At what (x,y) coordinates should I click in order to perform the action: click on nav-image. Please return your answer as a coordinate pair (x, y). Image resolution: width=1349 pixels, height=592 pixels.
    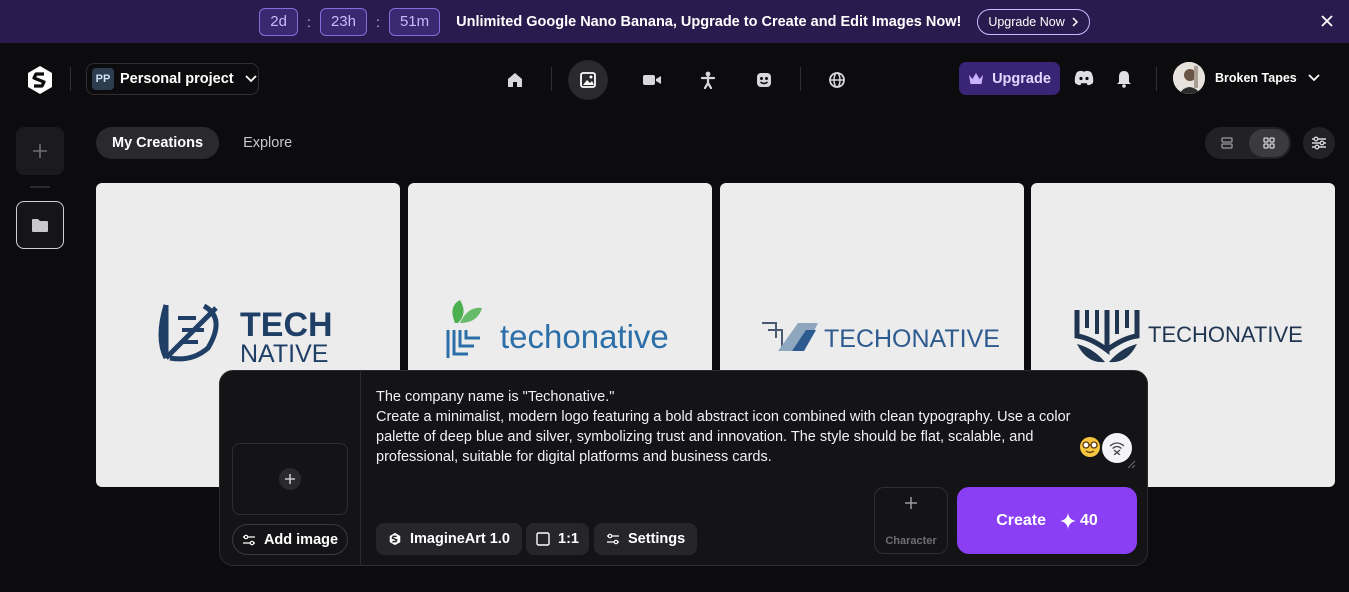
    Looking at the image, I should click on (588, 80).